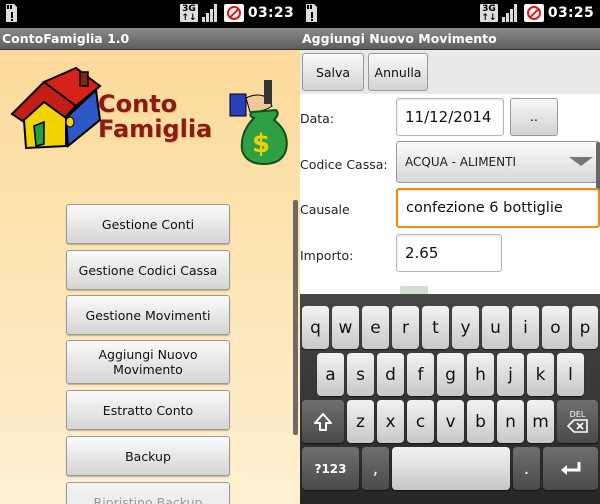 This screenshot has width=600, height=504. What do you see at coordinates (360, 374) in the screenshot?
I see `key-s: s` at bounding box center [360, 374].